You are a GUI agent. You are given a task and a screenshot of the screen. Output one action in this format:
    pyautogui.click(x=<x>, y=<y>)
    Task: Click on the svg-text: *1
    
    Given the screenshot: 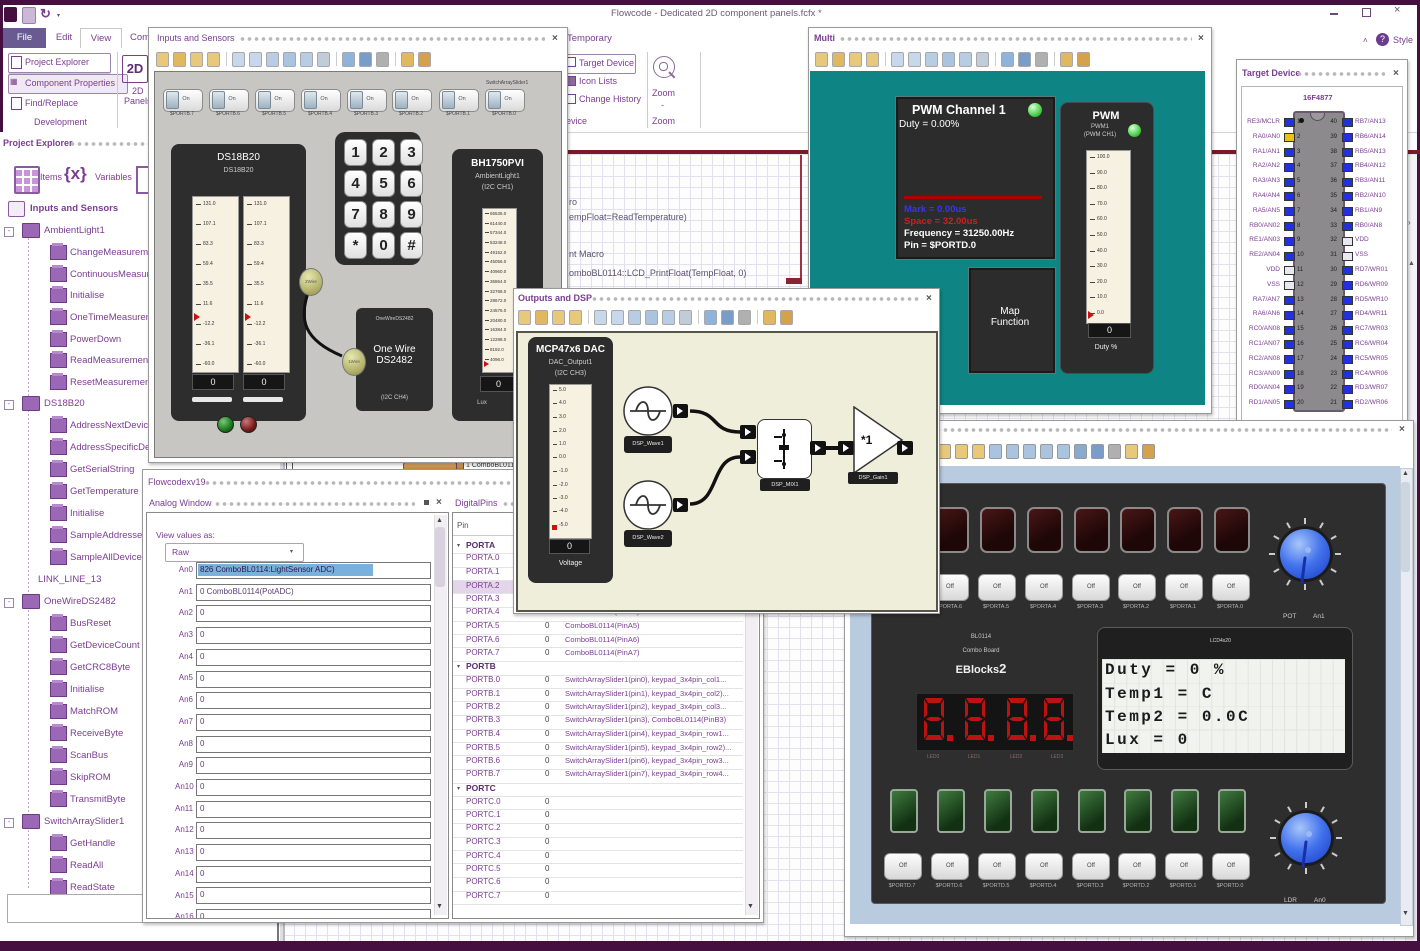 What is the action you would take?
    pyautogui.click(x=867, y=440)
    